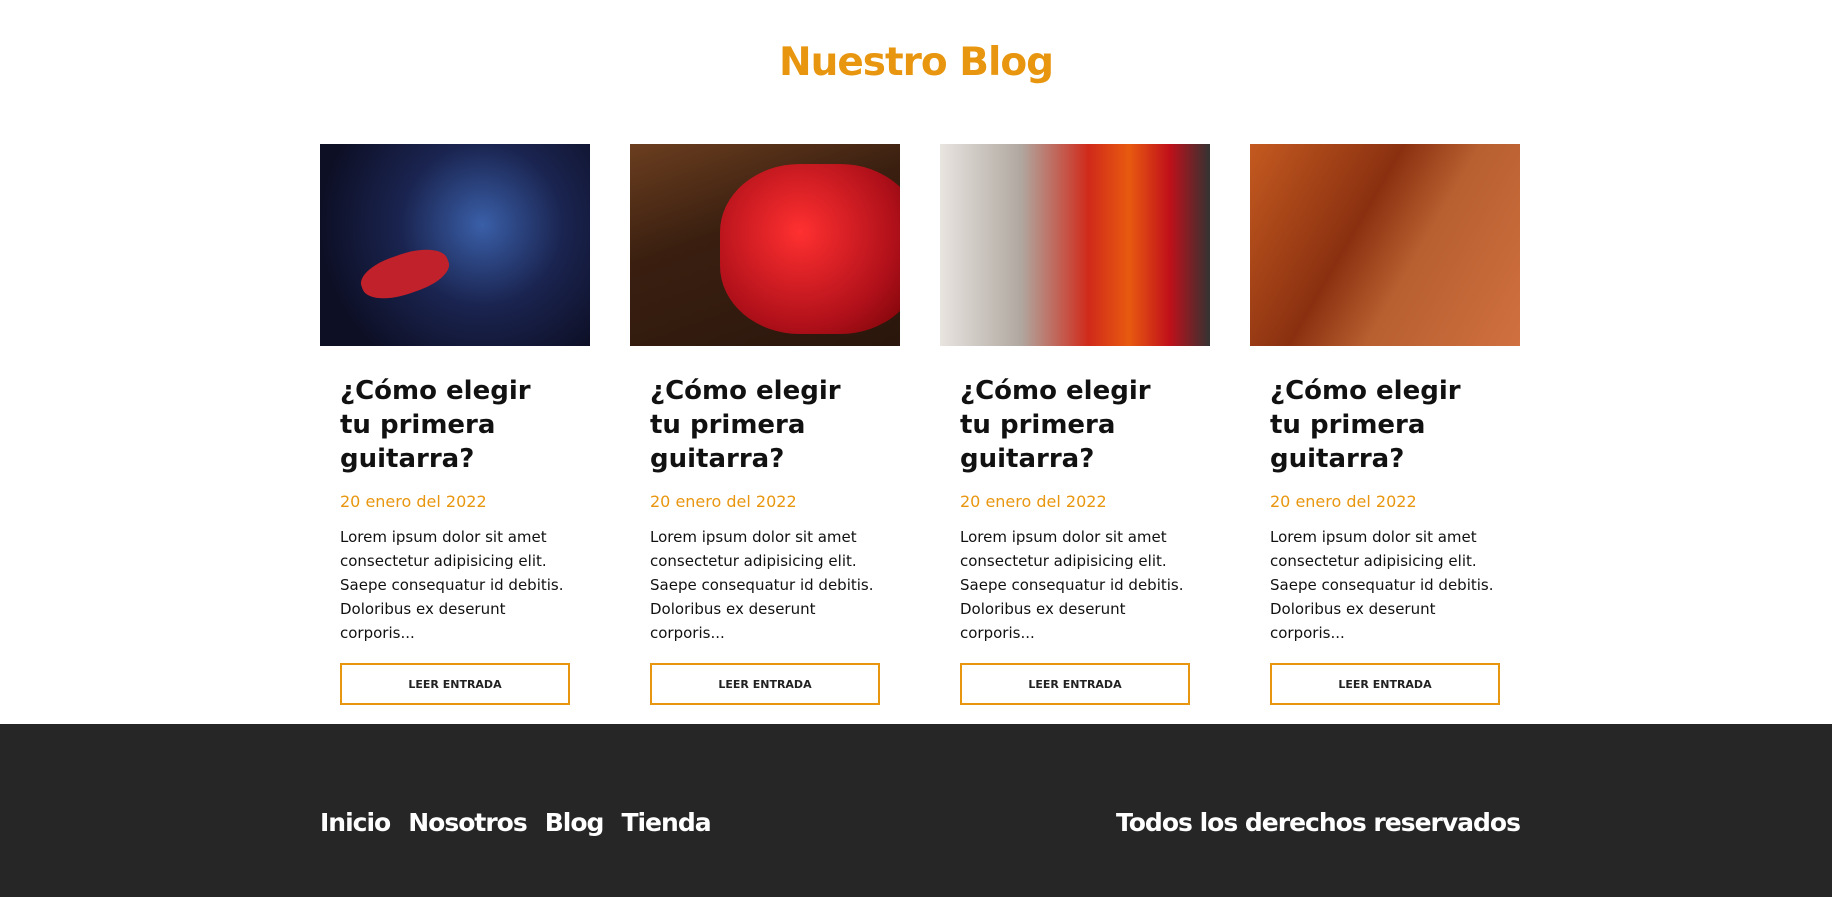  What do you see at coordinates (916, 62) in the screenshot?
I see `page-title: Nuestro Blog` at bounding box center [916, 62].